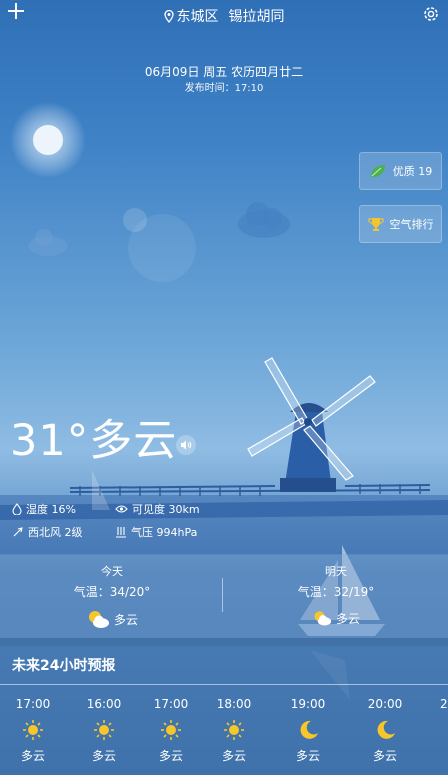  I want to click on hour-time: 20:00, so click(385, 704).